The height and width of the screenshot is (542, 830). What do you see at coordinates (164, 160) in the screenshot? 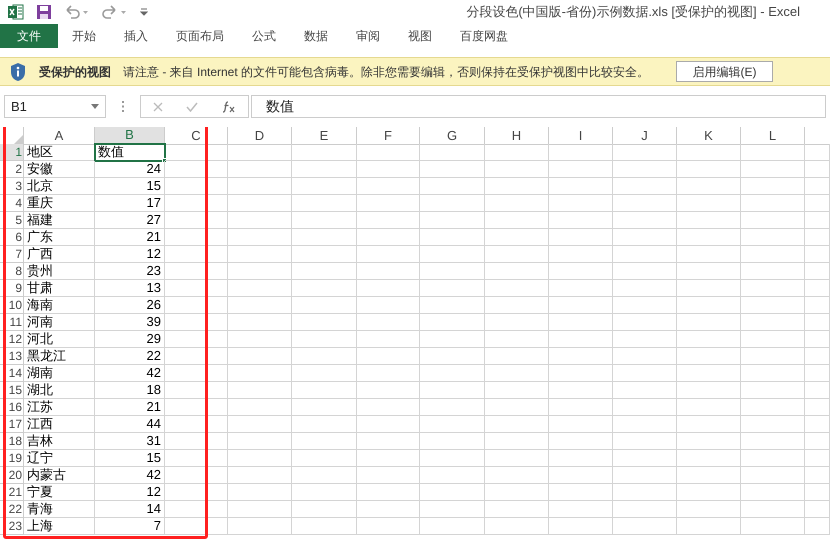
I see `fill-handle` at bounding box center [164, 160].